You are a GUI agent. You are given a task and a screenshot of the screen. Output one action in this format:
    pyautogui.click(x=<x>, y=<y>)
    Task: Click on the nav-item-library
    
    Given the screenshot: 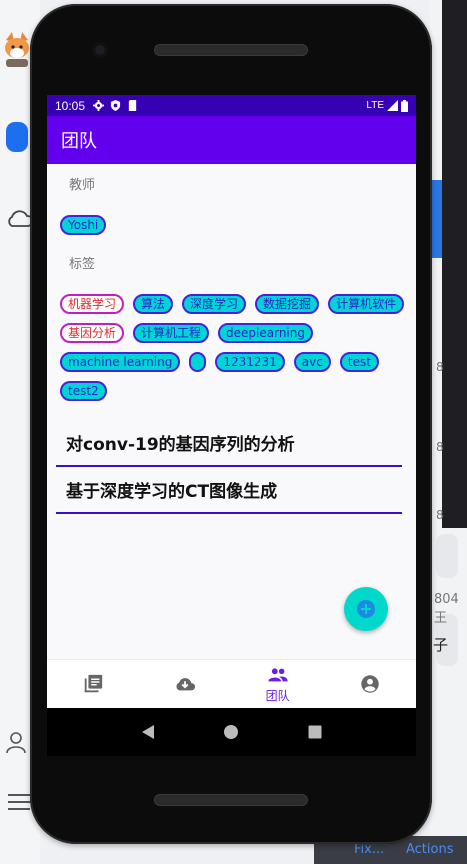 What is the action you would take?
    pyautogui.click(x=93, y=684)
    